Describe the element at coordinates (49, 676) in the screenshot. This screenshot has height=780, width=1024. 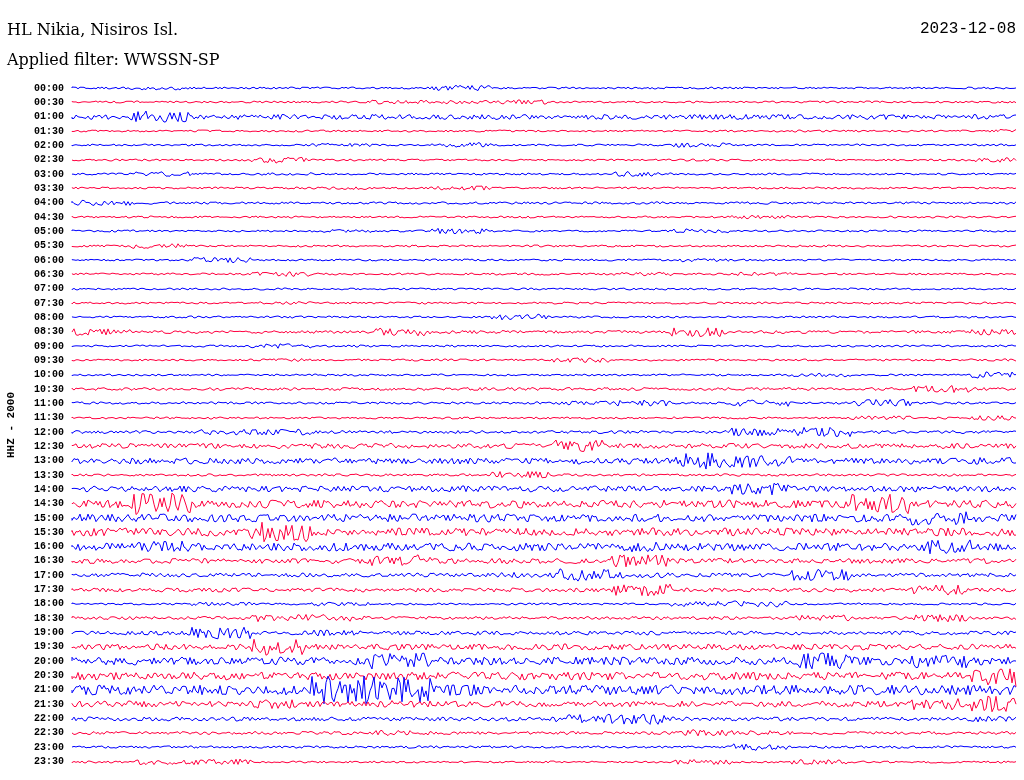
I see `time-label: 20:30` at that location.